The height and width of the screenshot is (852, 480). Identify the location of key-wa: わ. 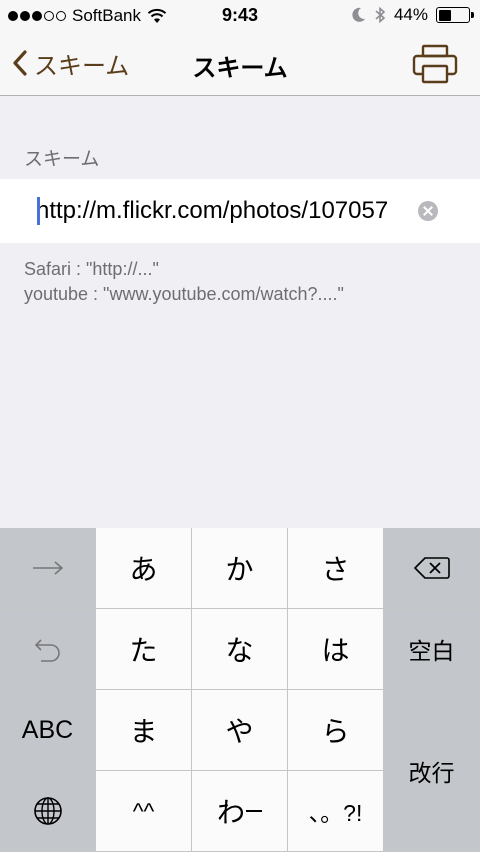
(240, 811).